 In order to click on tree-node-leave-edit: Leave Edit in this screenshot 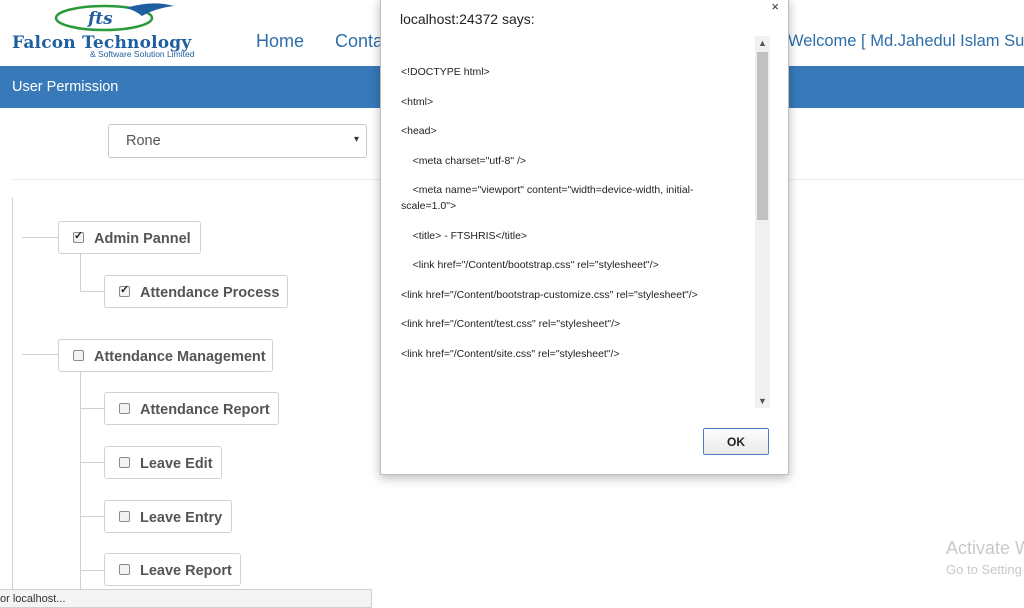, I will do `click(163, 462)`.